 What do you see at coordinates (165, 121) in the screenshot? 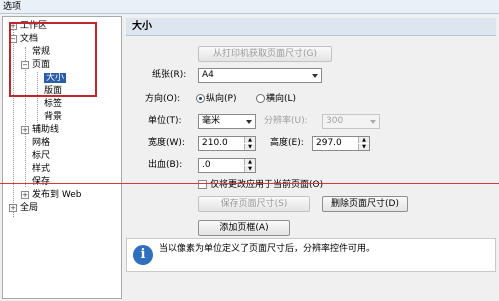
I see `unit-label: 单位(T):` at bounding box center [165, 121].